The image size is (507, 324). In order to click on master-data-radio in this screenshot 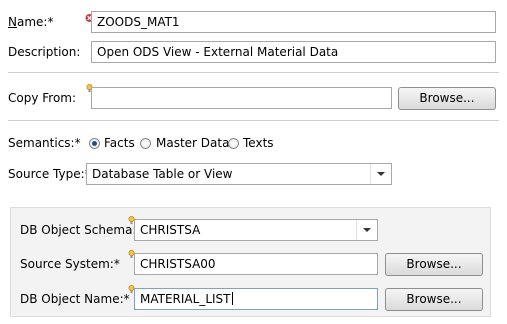, I will do `click(145, 143)`.